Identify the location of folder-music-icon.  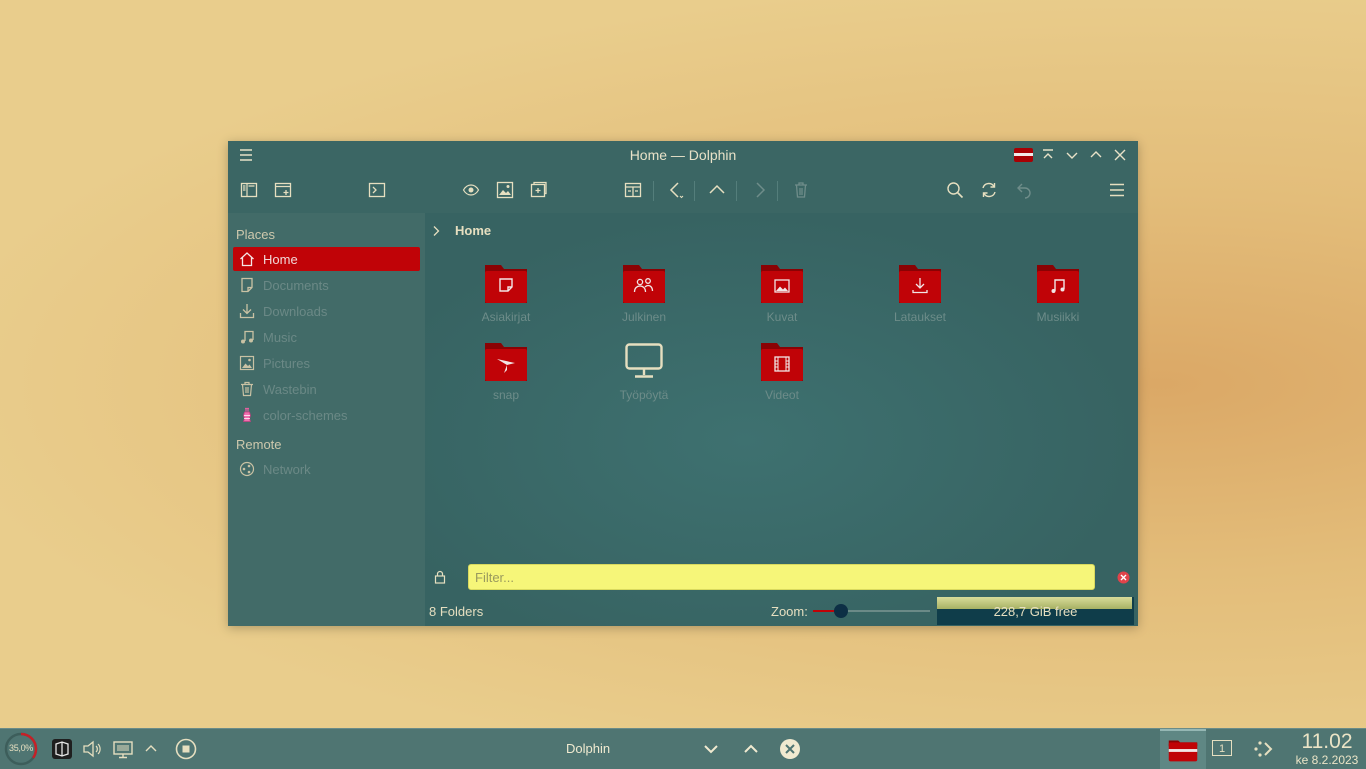
(1058, 284).